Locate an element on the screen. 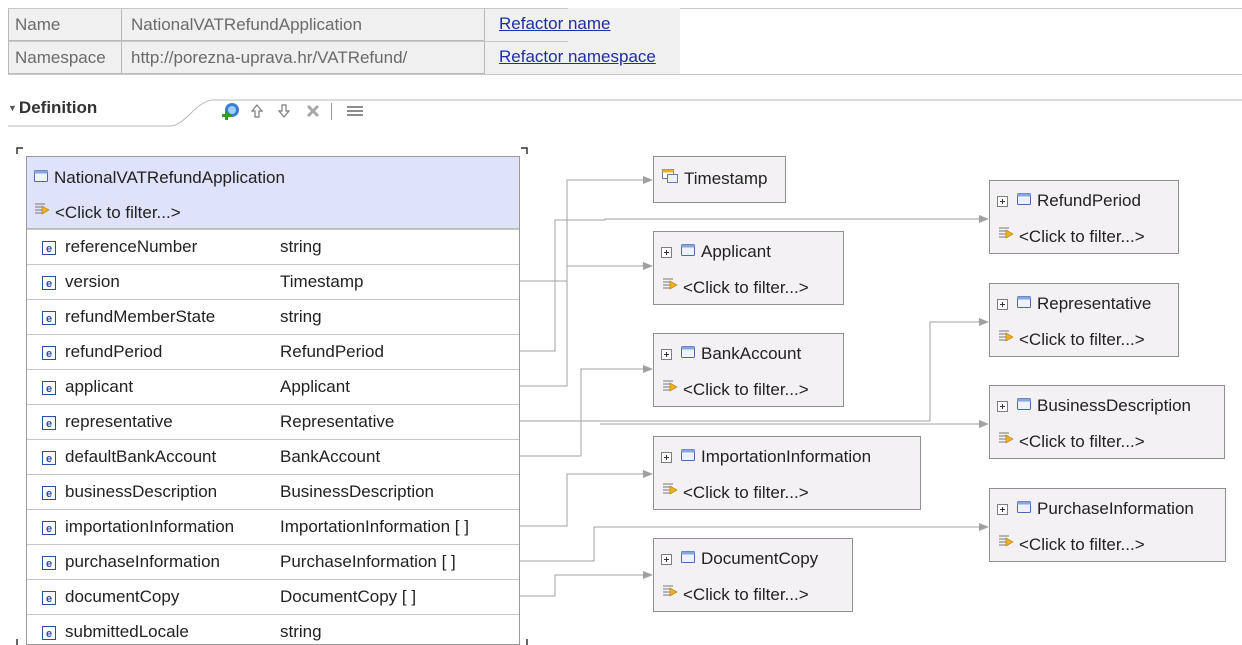  type-box-documentcopy-header: DocumentCopy is located at coordinates (739, 559).